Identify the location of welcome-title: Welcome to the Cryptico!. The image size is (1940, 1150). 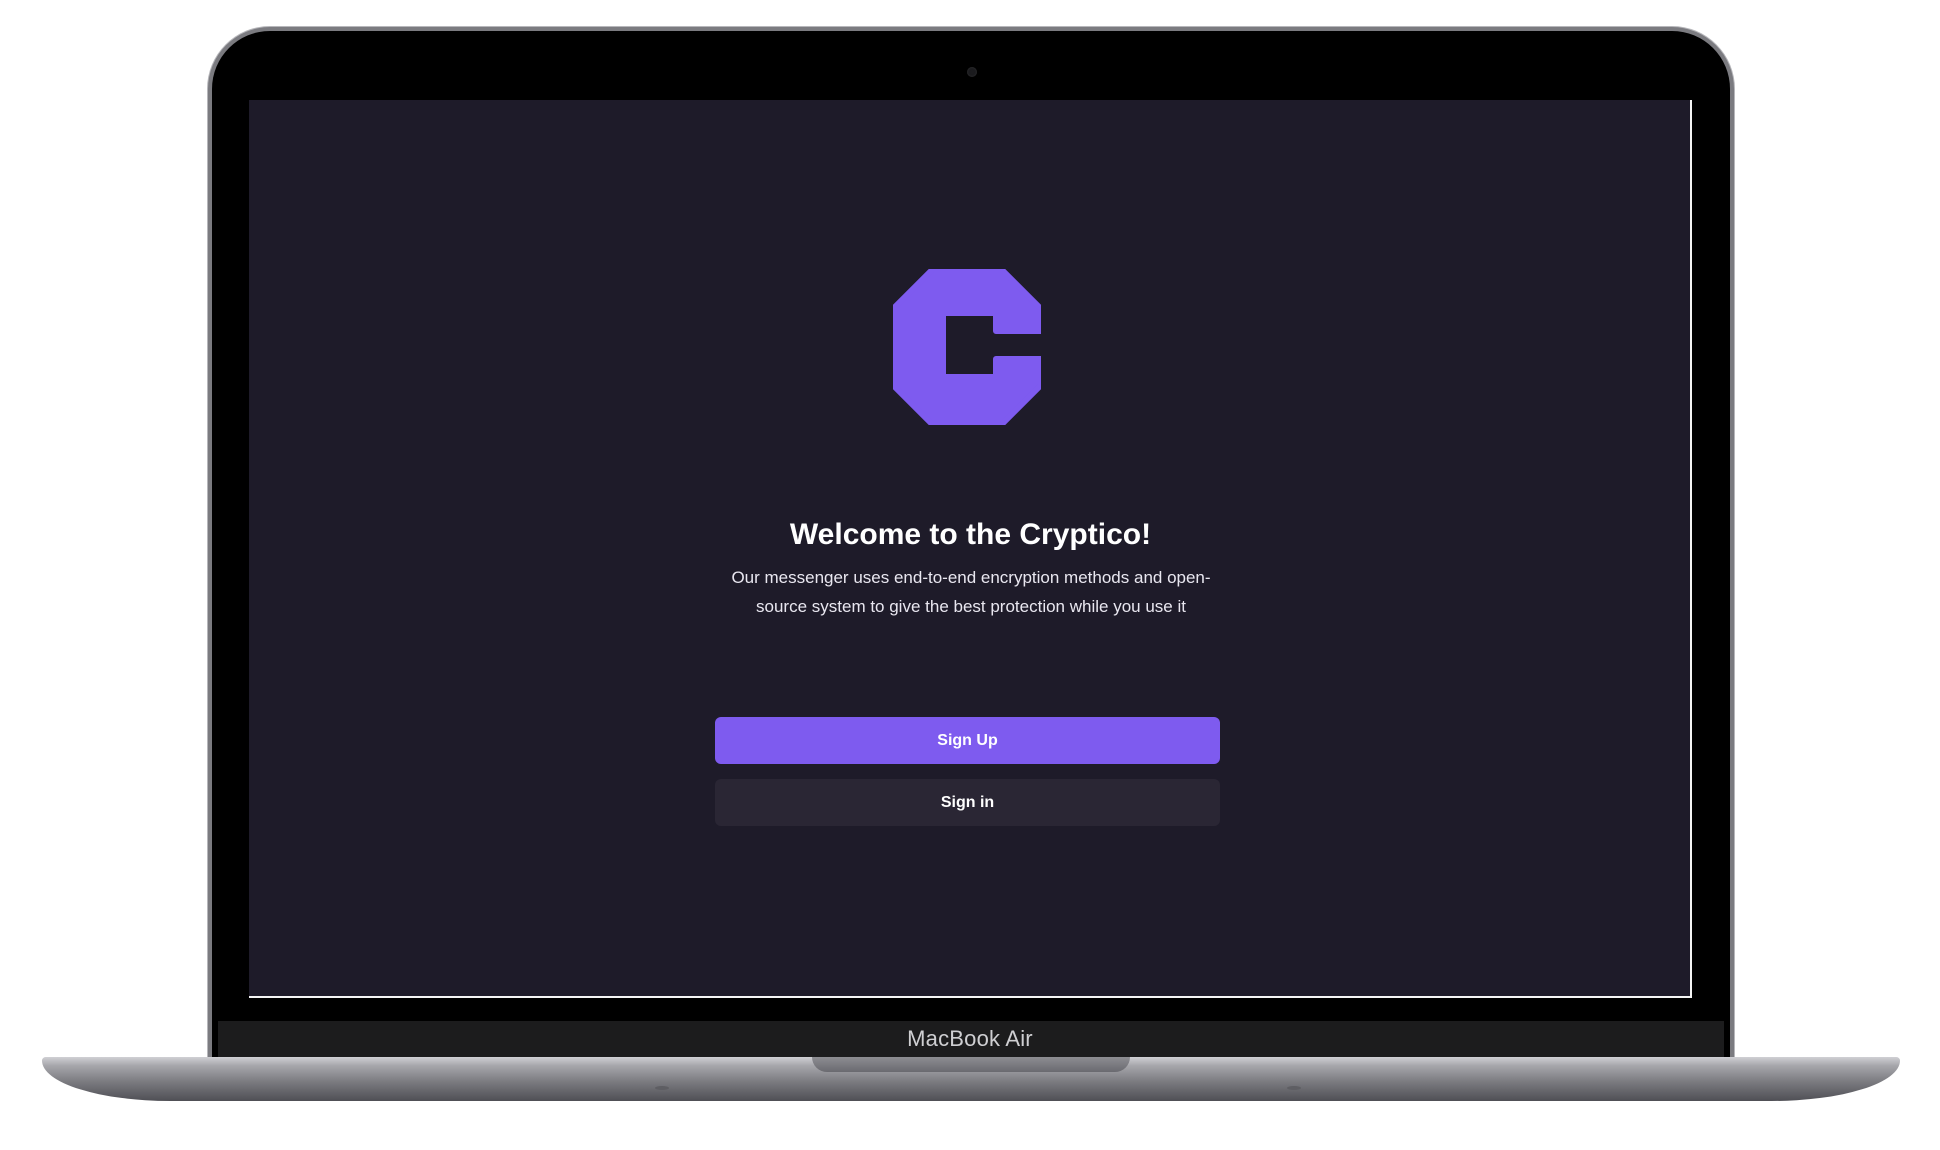
(970, 534).